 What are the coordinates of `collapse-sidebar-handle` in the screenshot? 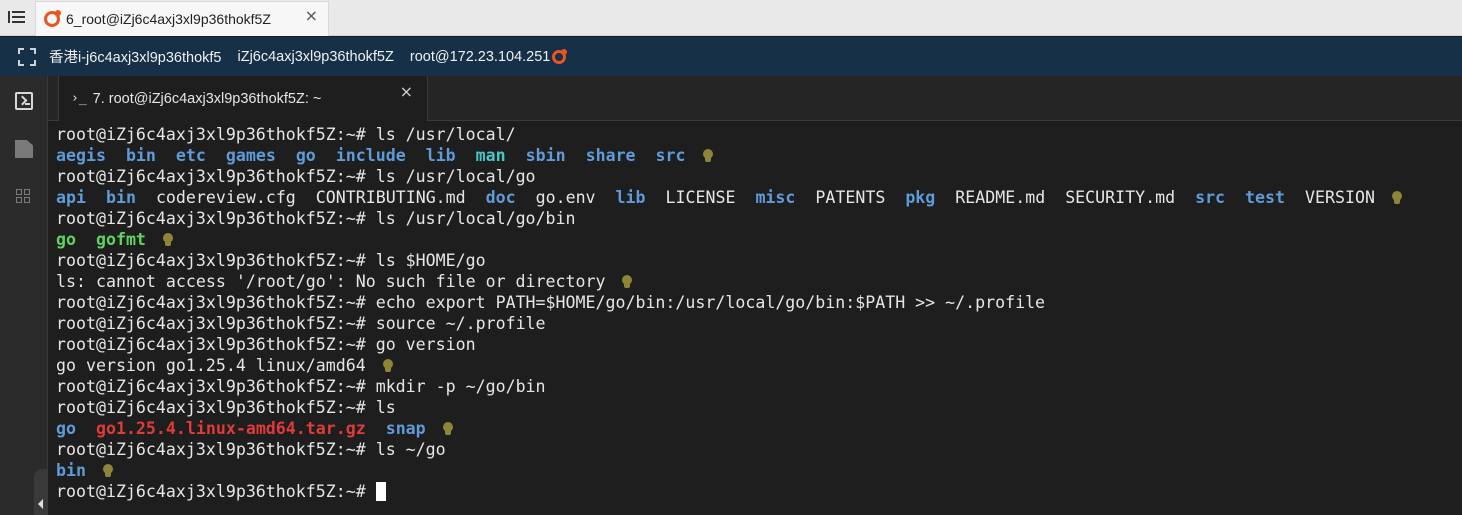 It's located at (41, 492).